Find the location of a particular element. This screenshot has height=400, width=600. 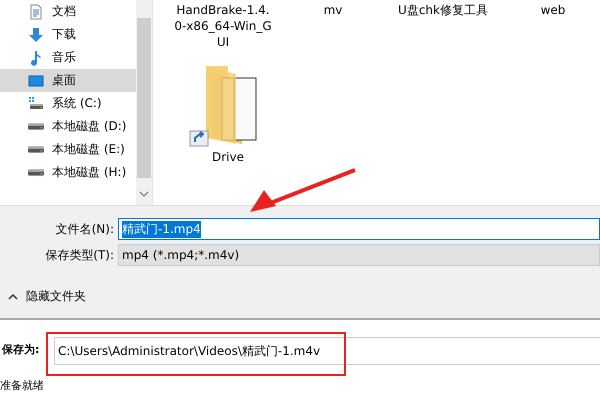

file-name-field: 精武门-1.mp4 is located at coordinates (359, 229).